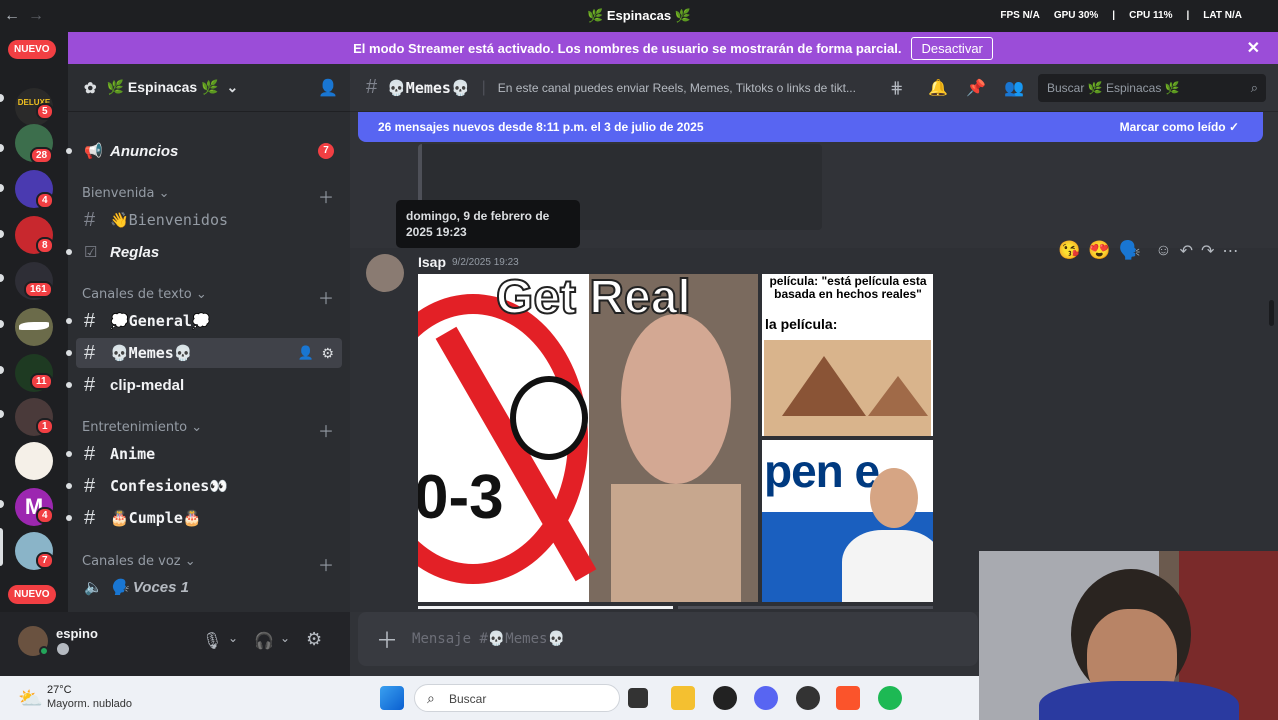 The width and height of the screenshot is (1278, 720). I want to click on channel-title: 💀Memes💀, so click(428, 87).